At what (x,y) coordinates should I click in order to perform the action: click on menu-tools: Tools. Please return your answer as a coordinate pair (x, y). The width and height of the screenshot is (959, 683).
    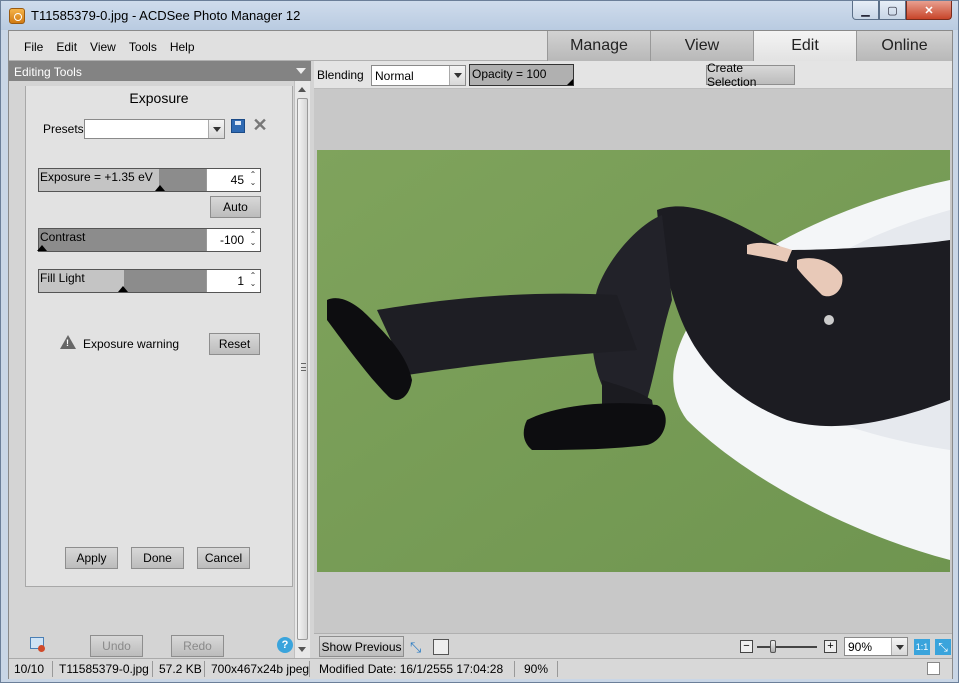
    Looking at the image, I should click on (143, 47).